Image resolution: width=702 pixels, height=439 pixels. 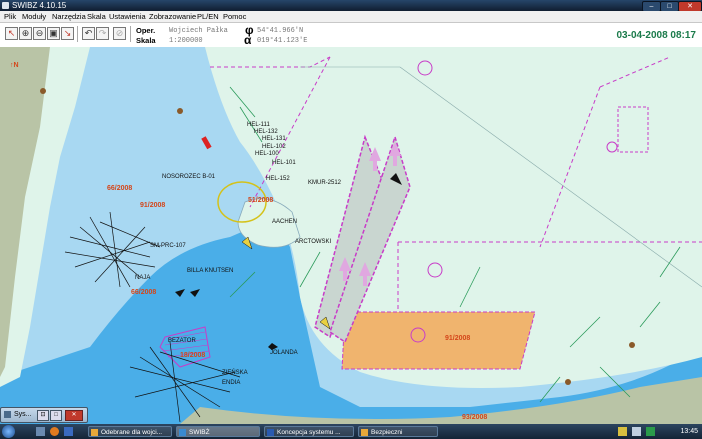 I want to click on pointer-tool-icon: ↖, so click(x=11, y=33).